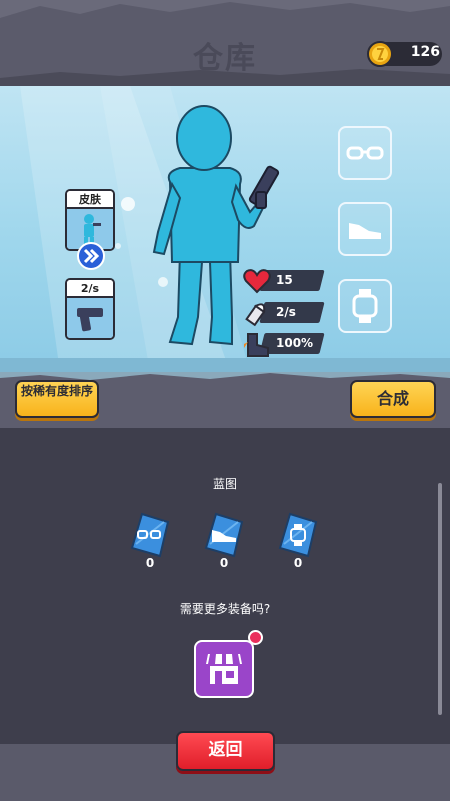 The image size is (450, 801). Describe the element at coordinates (284, 280) in the screenshot. I see `health-value: 15` at that location.